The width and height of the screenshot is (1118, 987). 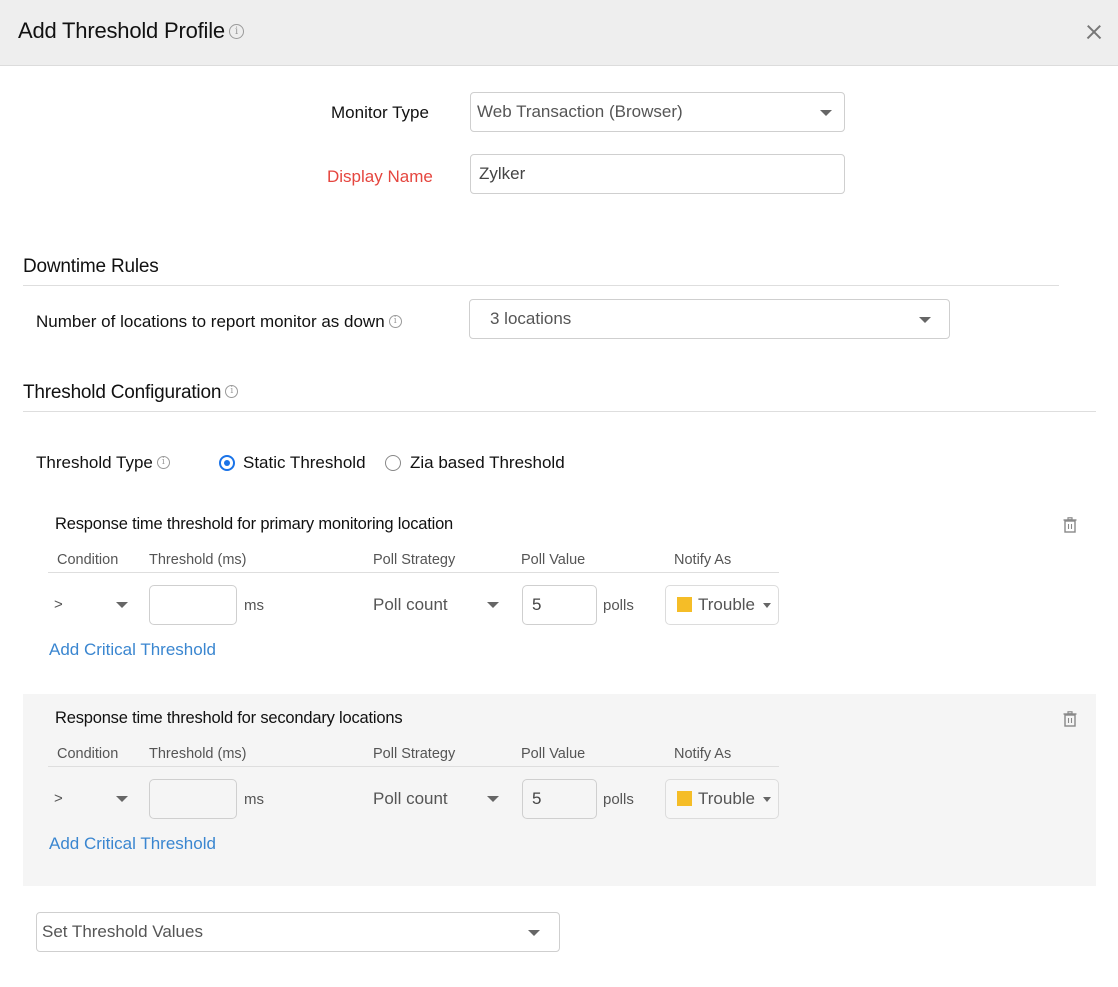 What do you see at coordinates (122, 392) in the screenshot?
I see `threshold-config-title-text: Threshold Configuration` at bounding box center [122, 392].